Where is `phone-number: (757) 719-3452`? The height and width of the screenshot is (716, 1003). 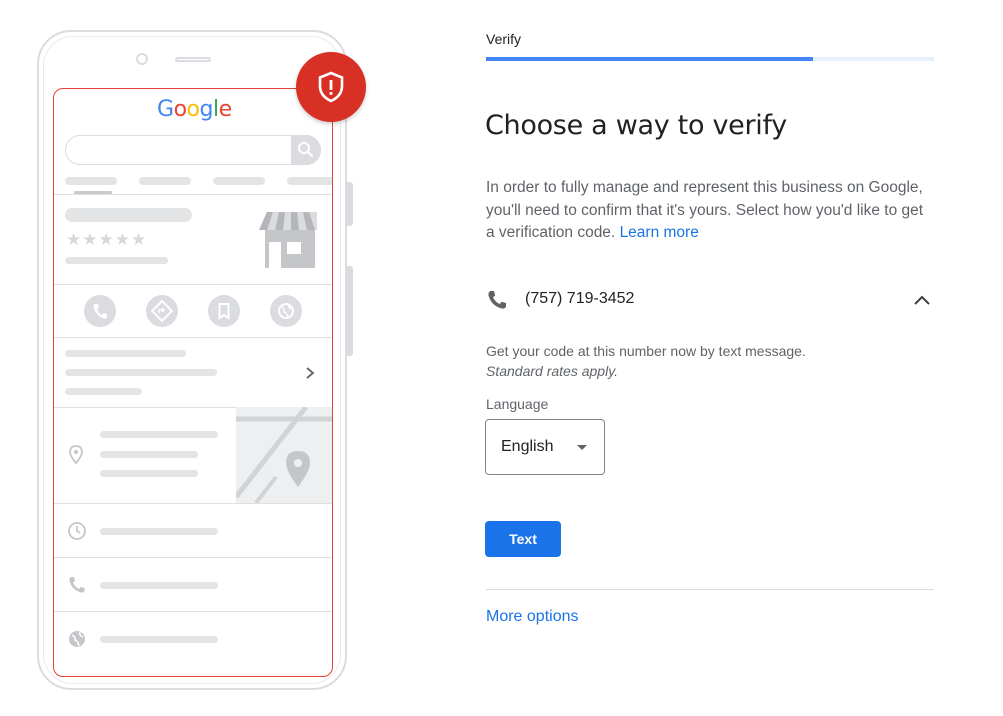
phone-number: (757) 719-3452 is located at coordinates (580, 298).